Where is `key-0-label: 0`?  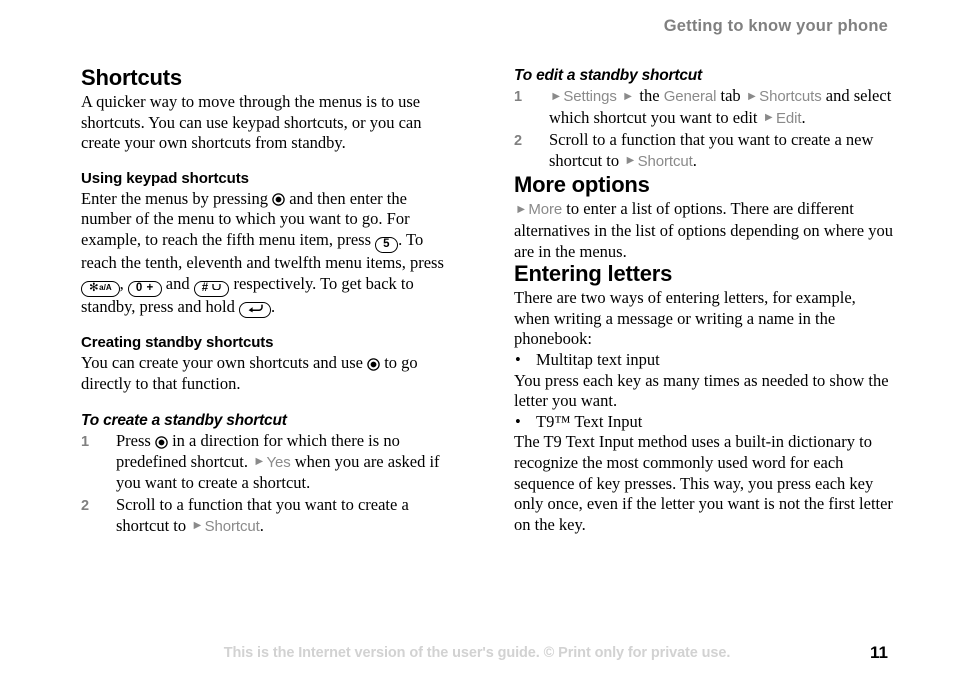
key-0-label: 0 is located at coordinates (139, 287).